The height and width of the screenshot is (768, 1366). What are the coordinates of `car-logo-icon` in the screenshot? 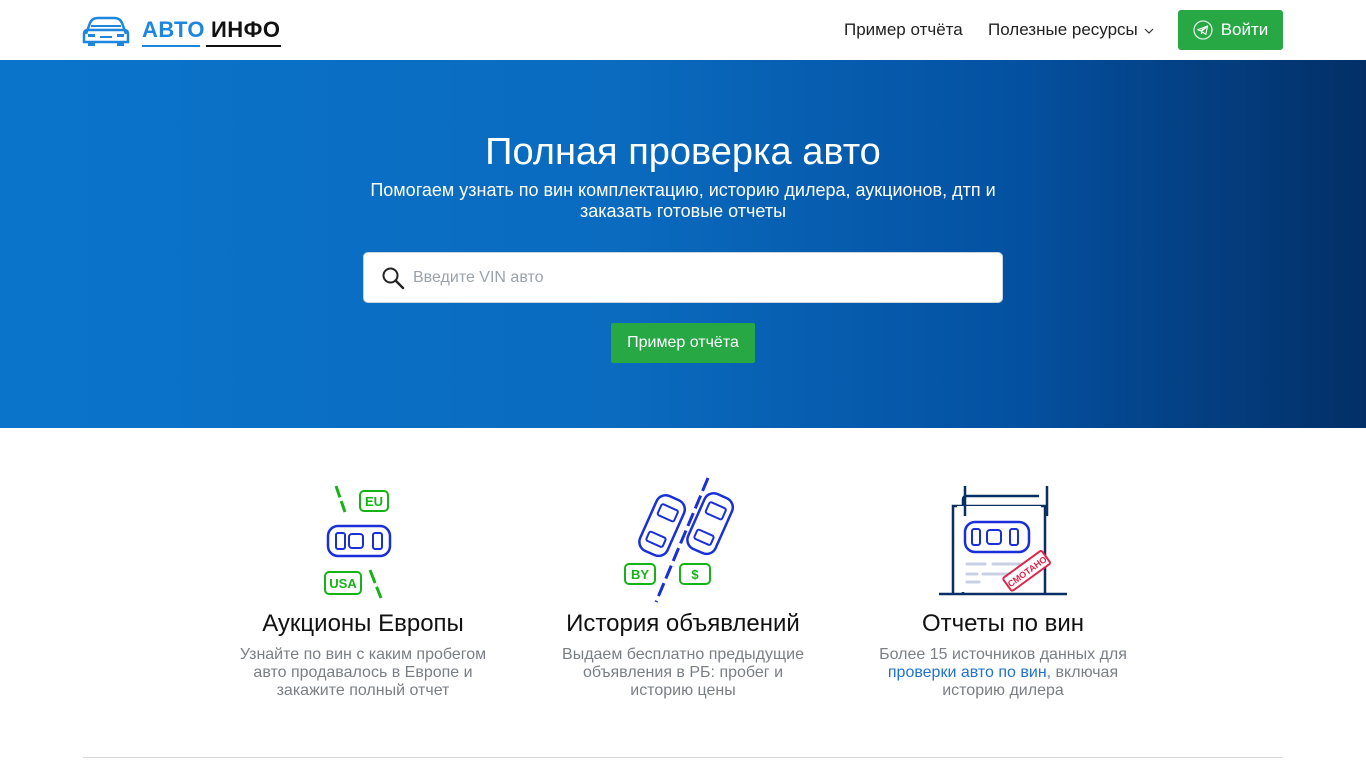 It's located at (106, 31).